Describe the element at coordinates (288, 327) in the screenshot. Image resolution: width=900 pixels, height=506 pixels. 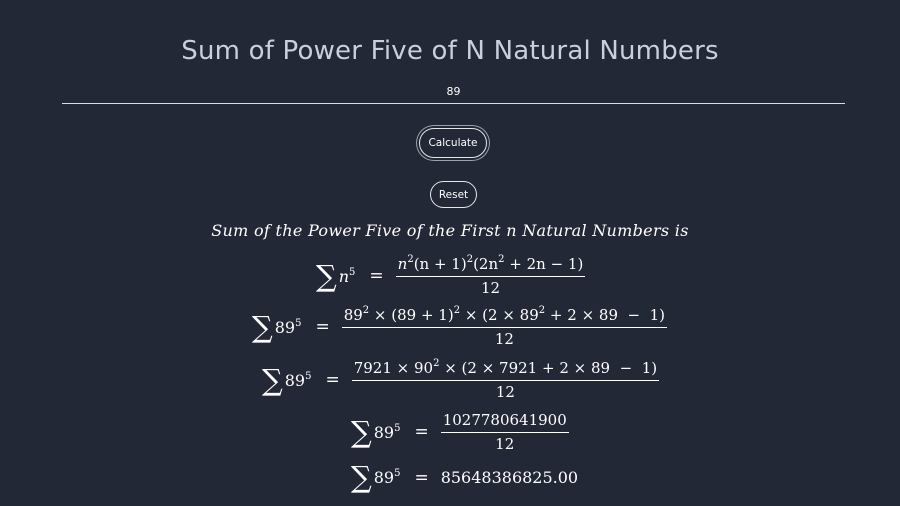
I see `step1-lhs: 895` at that location.